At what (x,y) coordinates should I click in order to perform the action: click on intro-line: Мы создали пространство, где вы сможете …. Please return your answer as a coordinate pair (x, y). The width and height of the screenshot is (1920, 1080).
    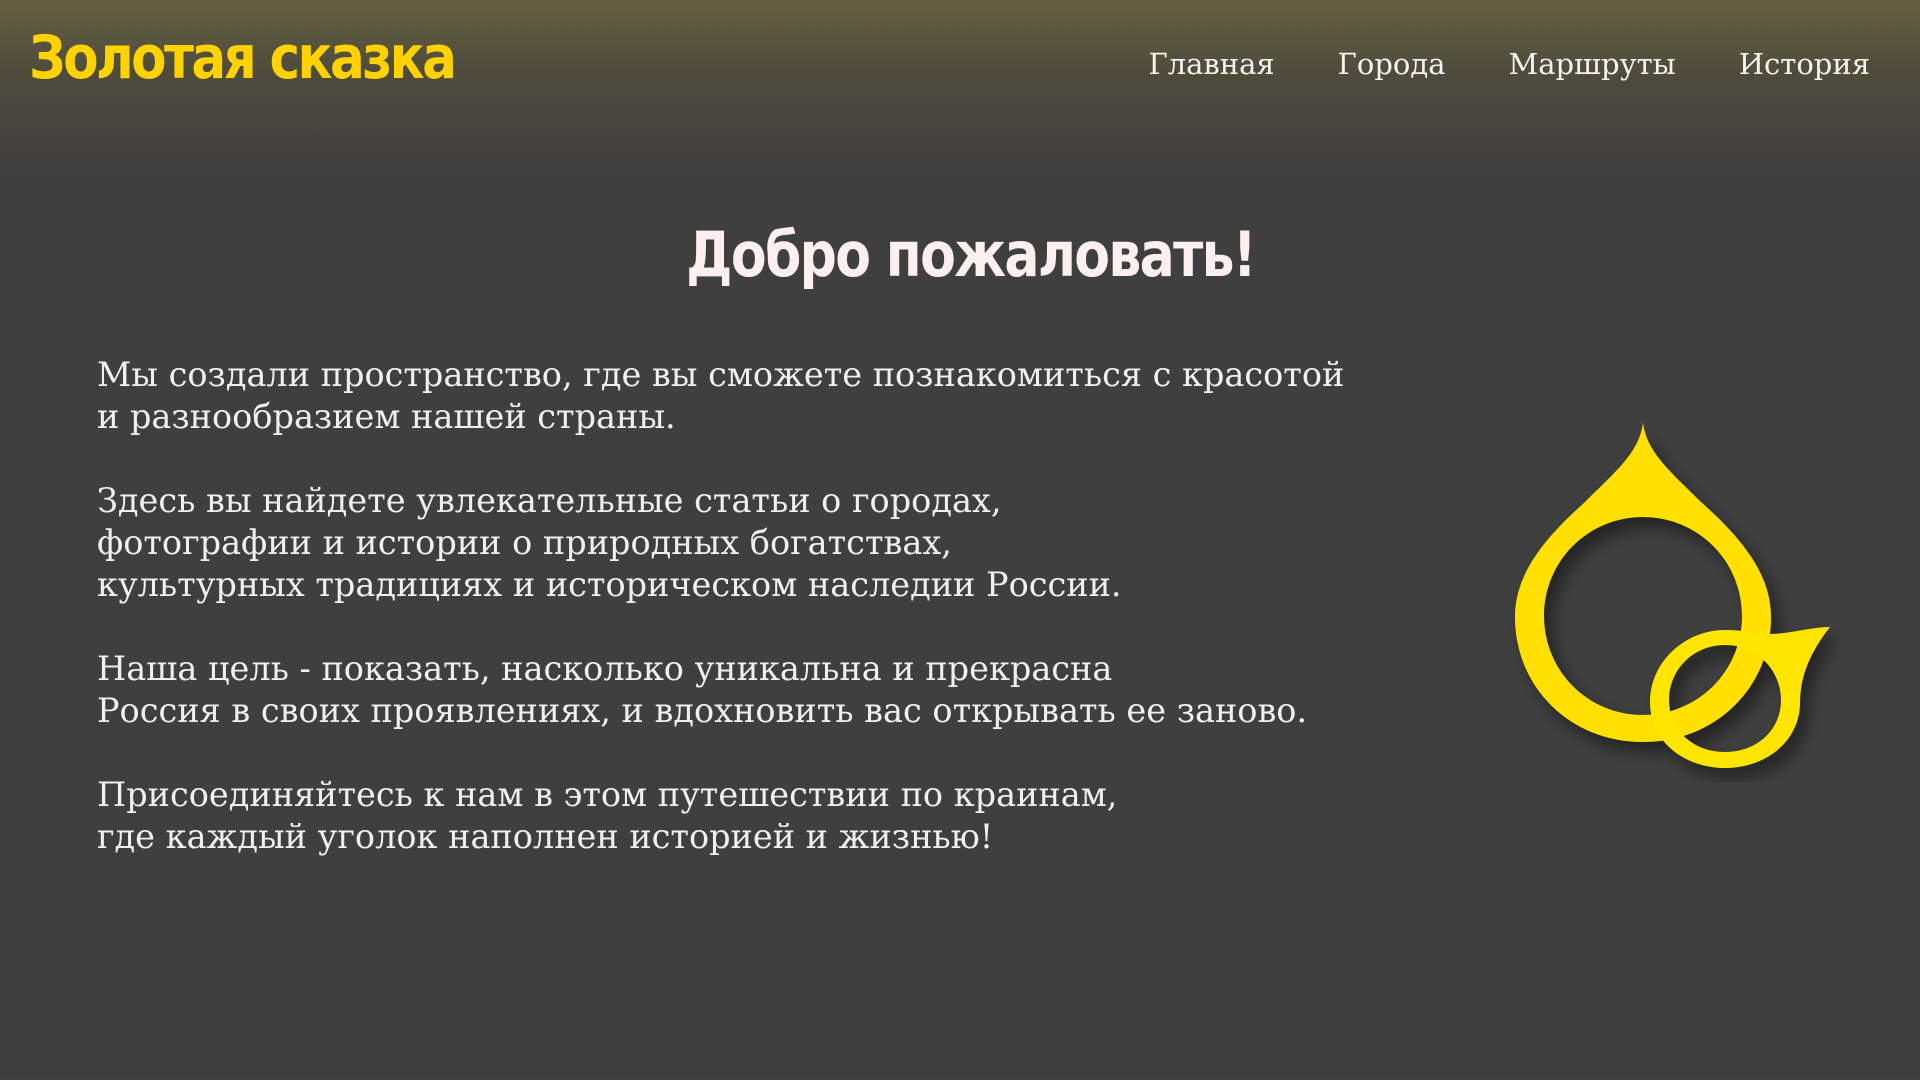
    Looking at the image, I should click on (721, 374).